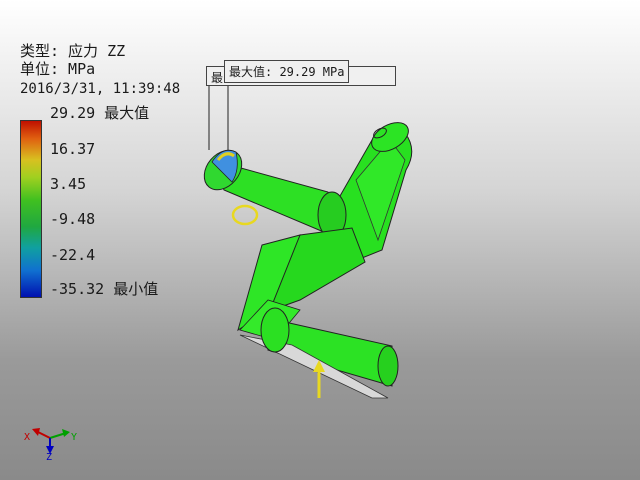  I want to click on view-cube-axes-icon, so click(51, 441).